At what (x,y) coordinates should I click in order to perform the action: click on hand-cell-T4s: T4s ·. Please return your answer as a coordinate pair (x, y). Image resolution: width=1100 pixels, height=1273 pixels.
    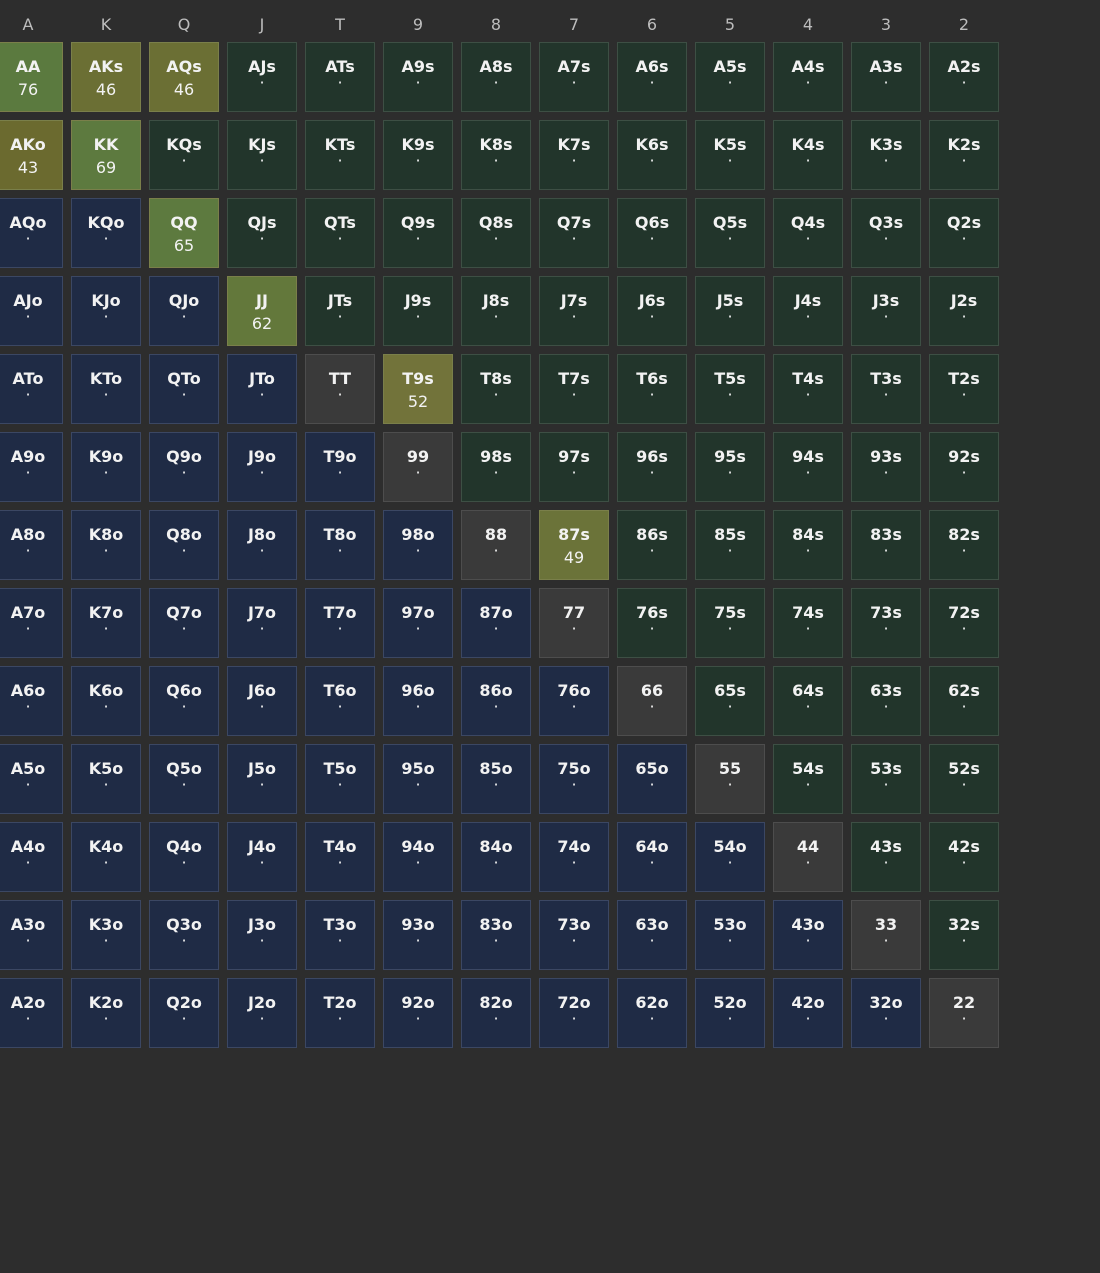
    Looking at the image, I should click on (808, 389).